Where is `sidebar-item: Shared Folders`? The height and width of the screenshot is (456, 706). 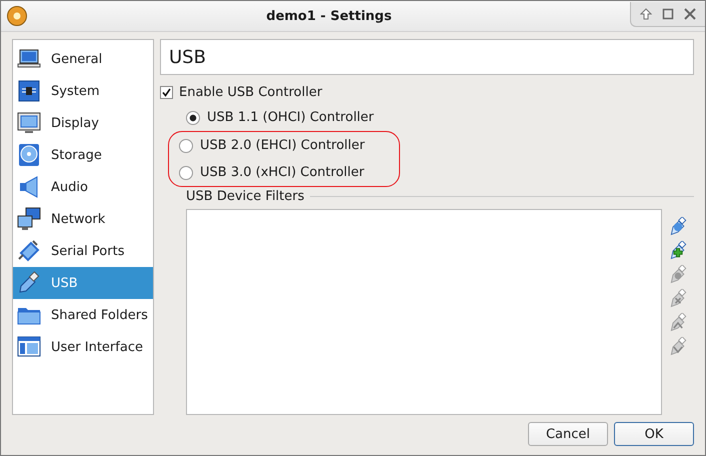
sidebar-item: Shared Folders is located at coordinates (83, 315).